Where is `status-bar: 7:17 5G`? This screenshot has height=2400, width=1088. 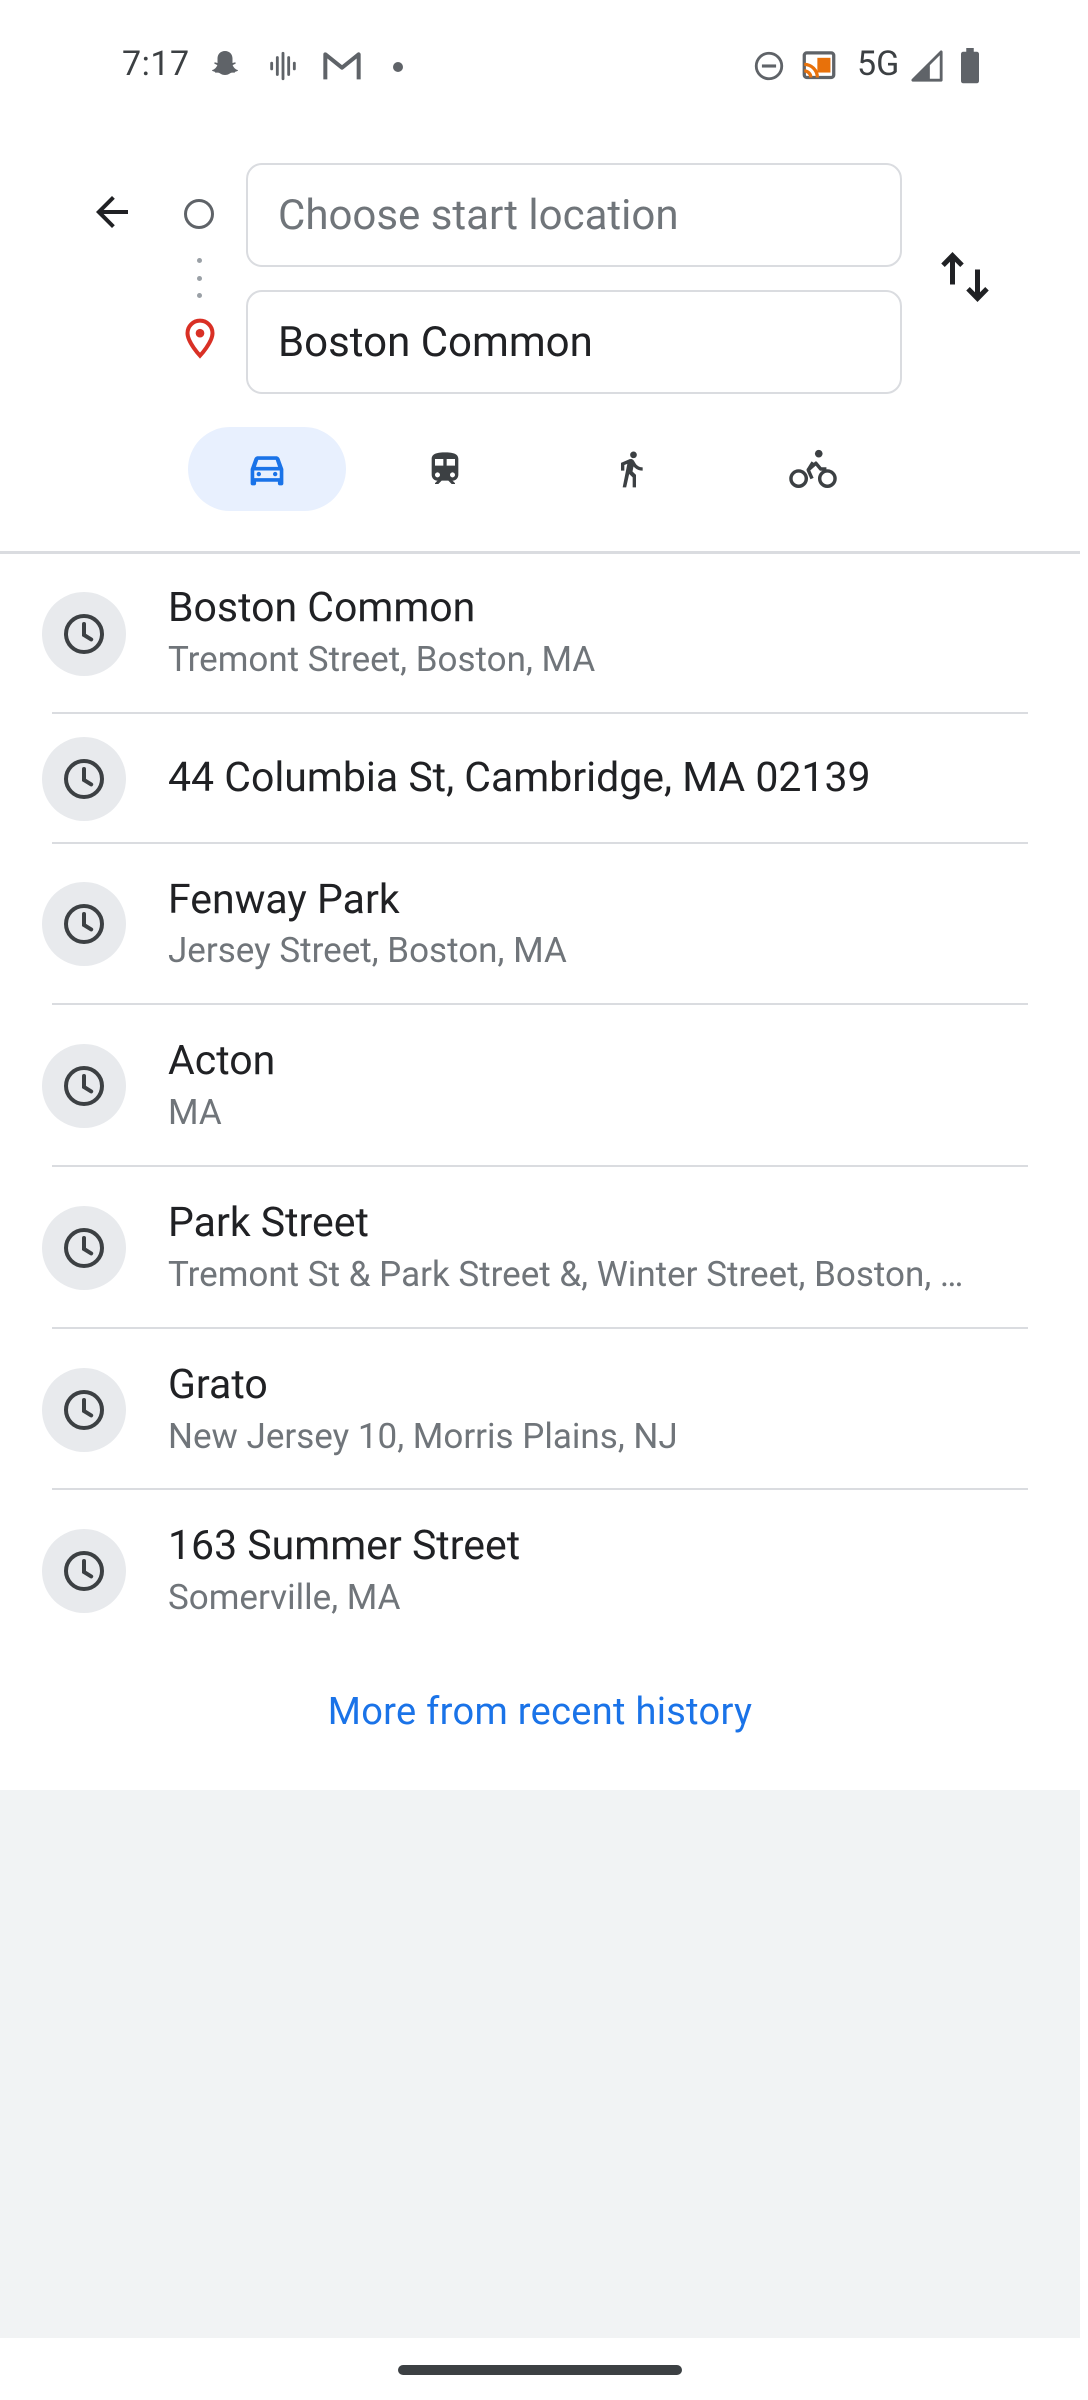
status-bar: 7:17 5G is located at coordinates (540, 67).